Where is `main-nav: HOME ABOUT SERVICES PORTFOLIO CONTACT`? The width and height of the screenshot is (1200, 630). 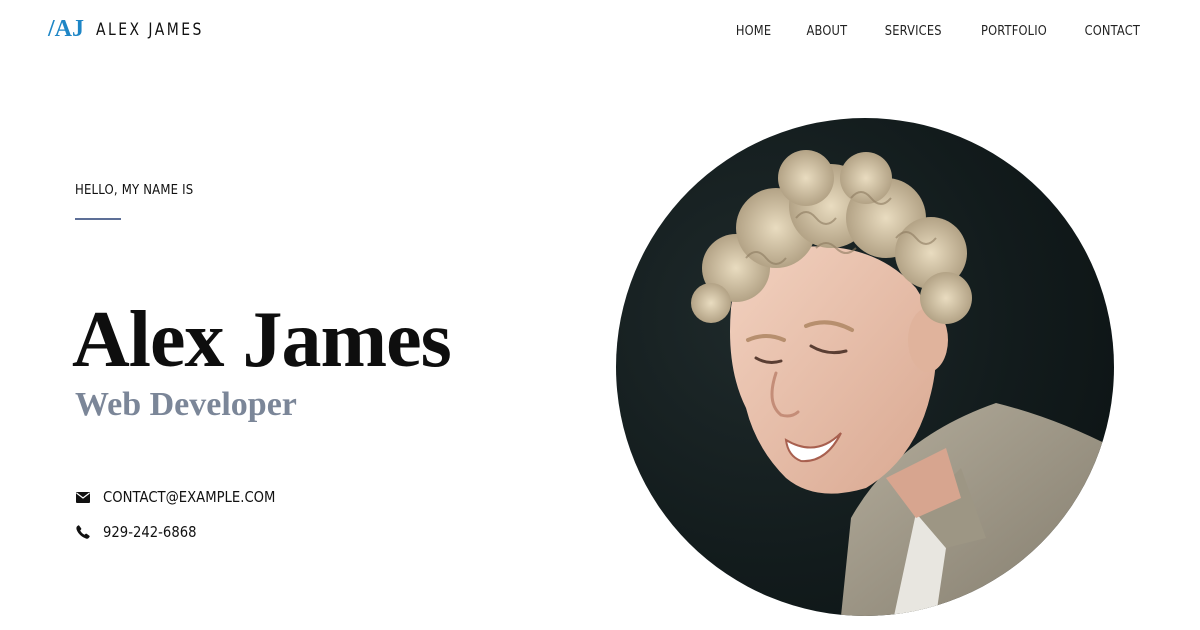 main-nav: HOME ABOUT SERVICES PORTFOLIO CONTACT is located at coordinates (920, 31).